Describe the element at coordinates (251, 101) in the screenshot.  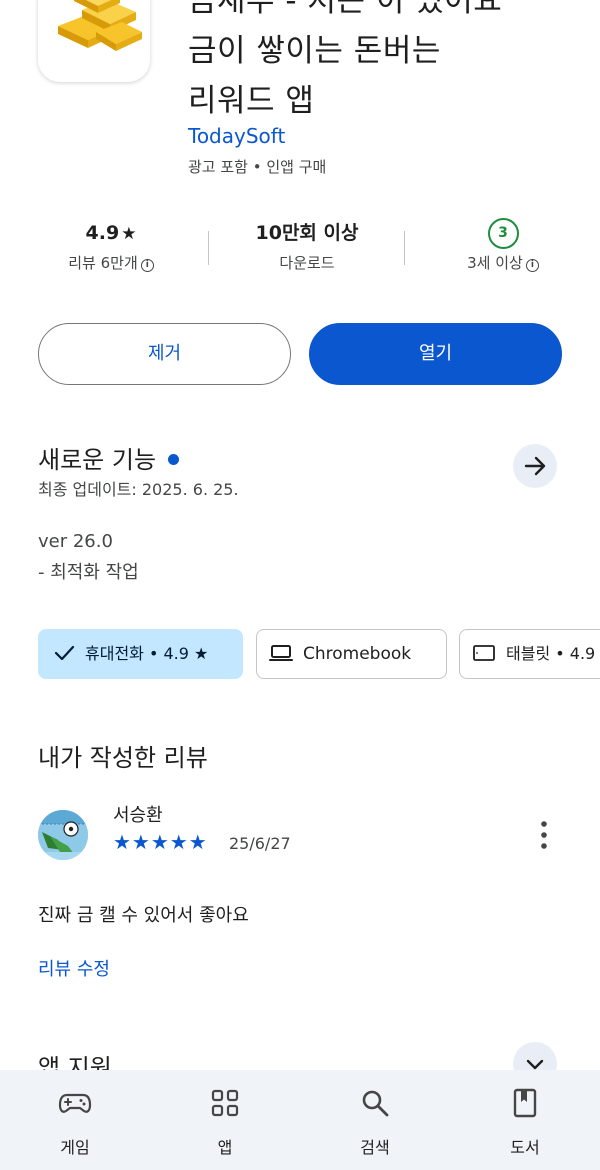
I see `app-title-line-3: 리워드 앱` at that location.